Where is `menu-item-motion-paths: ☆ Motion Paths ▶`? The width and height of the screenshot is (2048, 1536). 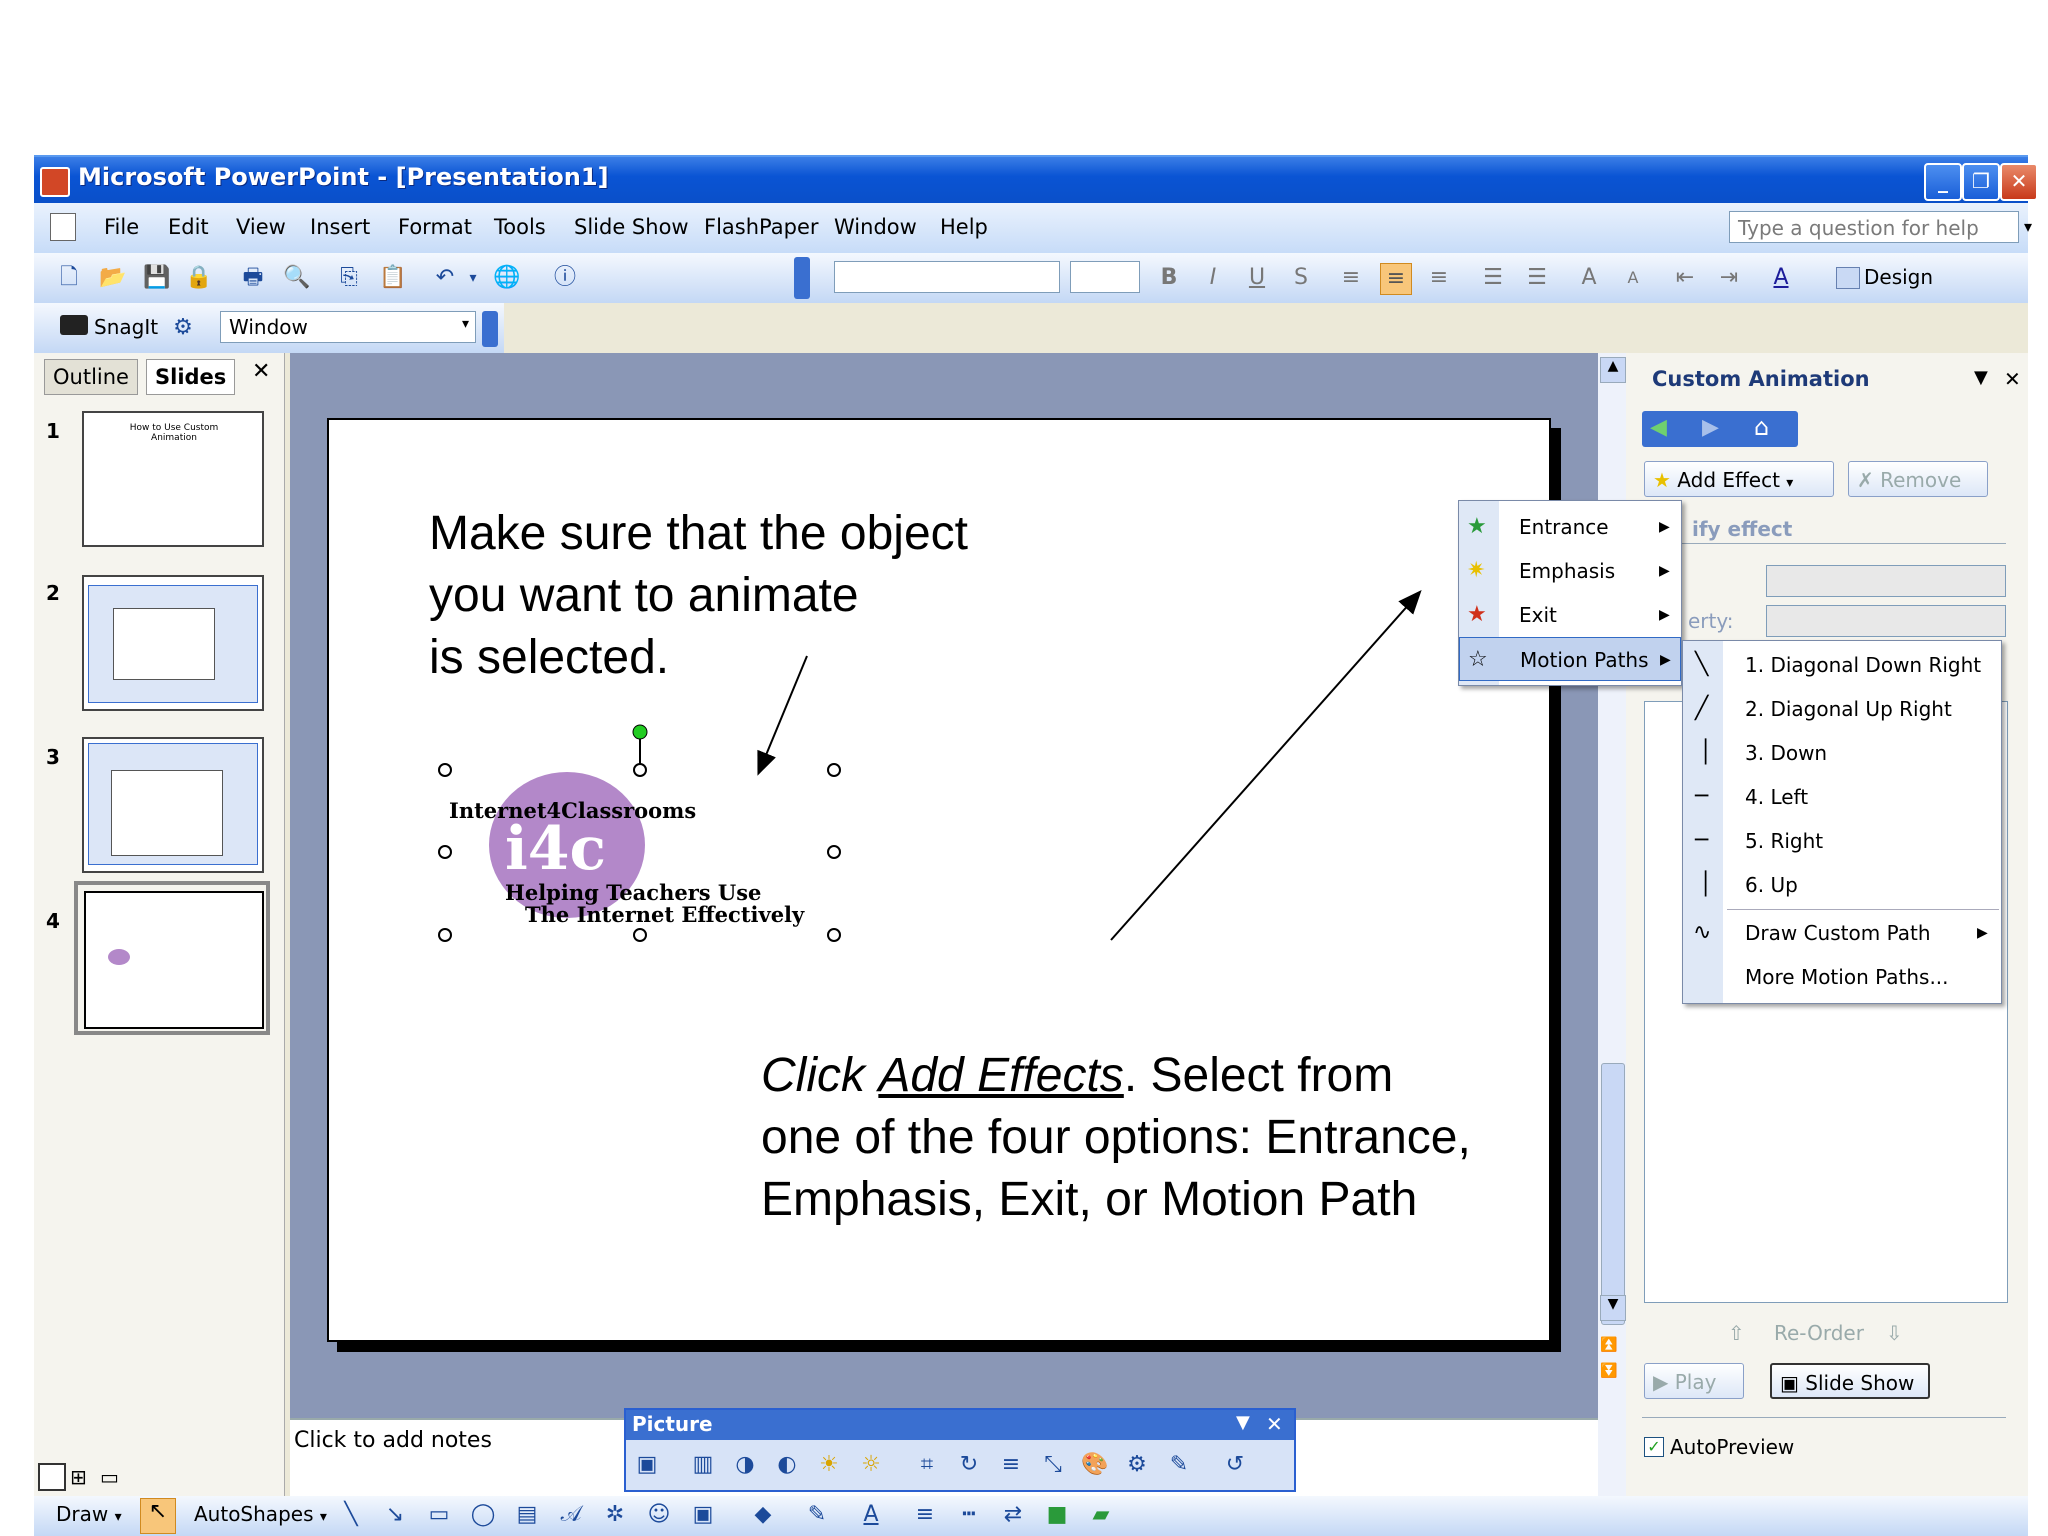
menu-item-motion-paths: ☆ Motion Paths ▶ is located at coordinates (1570, 659).